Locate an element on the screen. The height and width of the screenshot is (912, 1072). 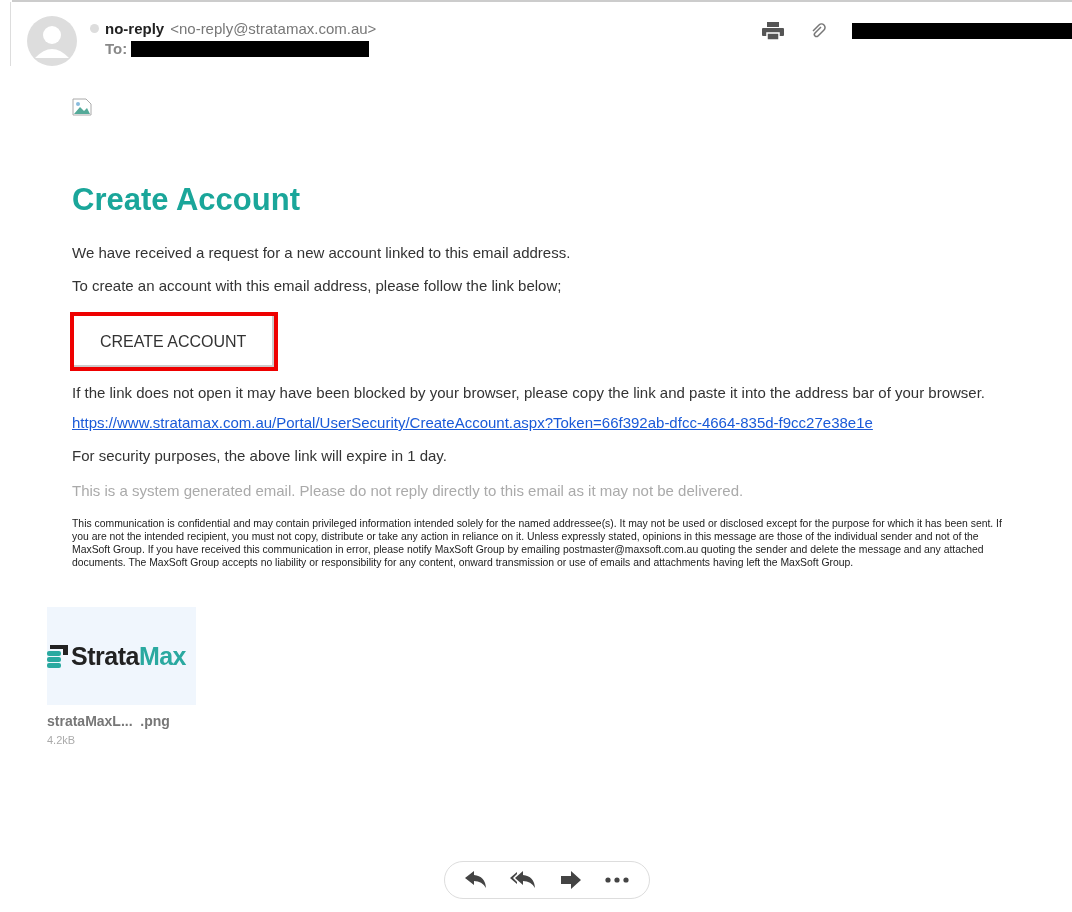
email-title: Create Account is located at coordinates (186, 200).